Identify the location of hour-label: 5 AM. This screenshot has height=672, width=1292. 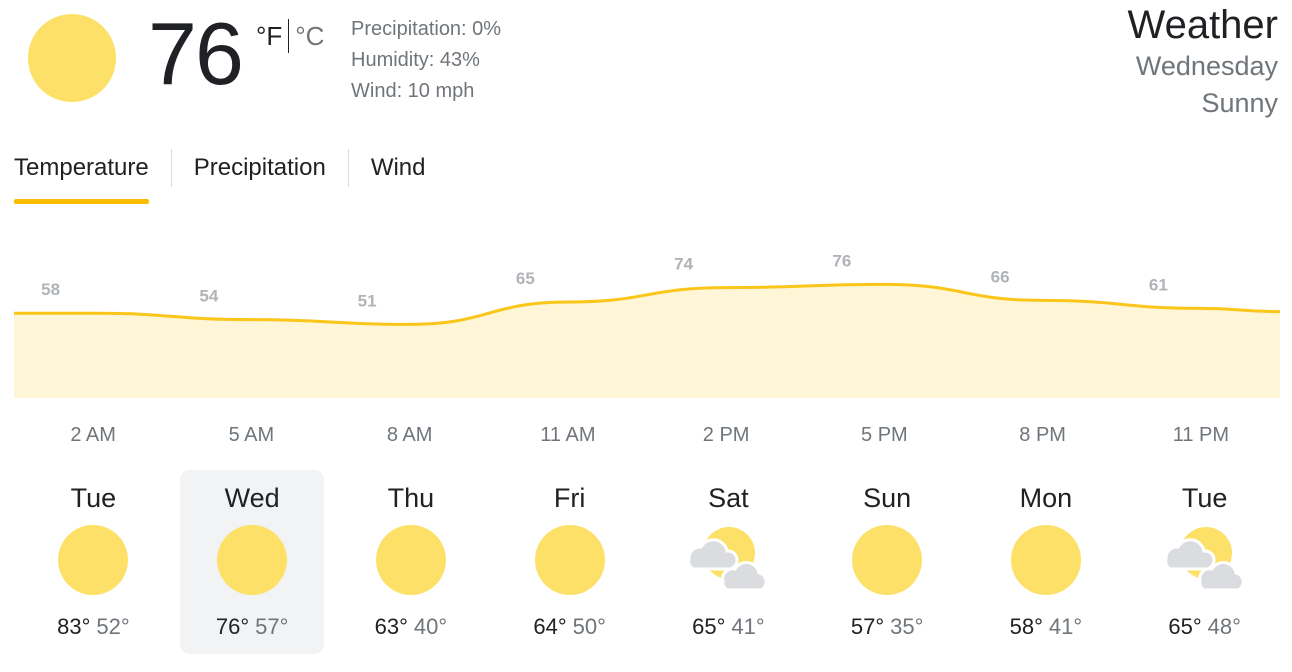
(251, 435).